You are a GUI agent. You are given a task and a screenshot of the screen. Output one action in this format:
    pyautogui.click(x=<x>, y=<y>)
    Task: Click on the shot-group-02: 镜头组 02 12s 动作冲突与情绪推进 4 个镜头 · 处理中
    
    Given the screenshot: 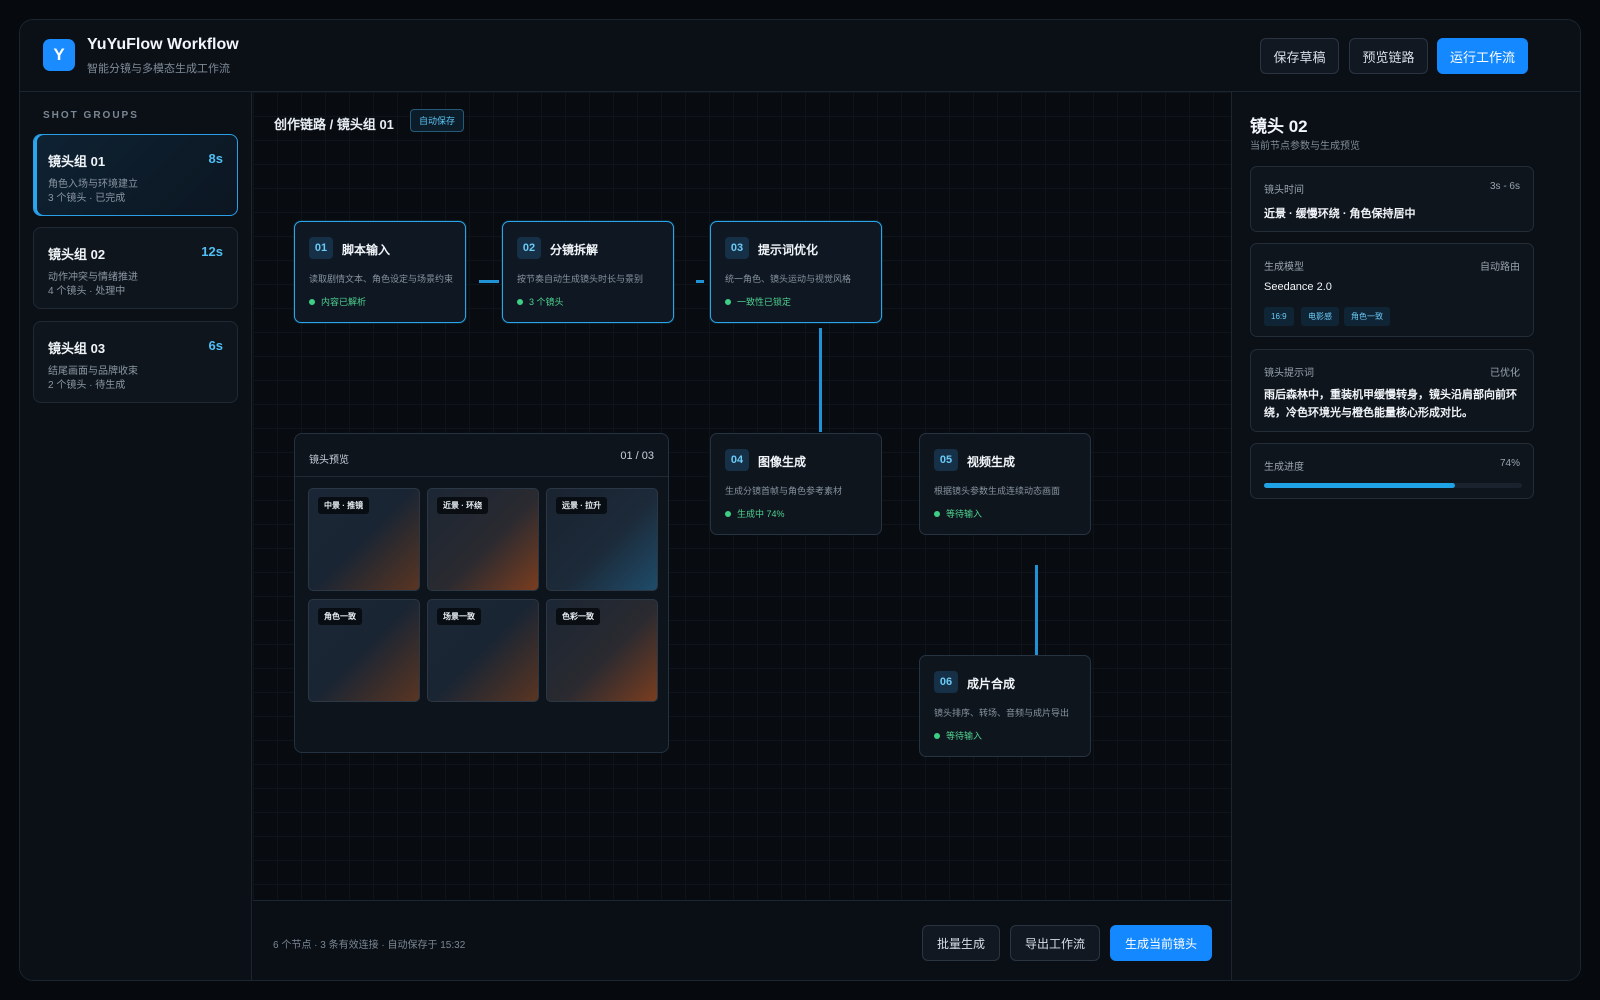 What is the action you would take?
    pyautogui.click(x=135, y=268)
    